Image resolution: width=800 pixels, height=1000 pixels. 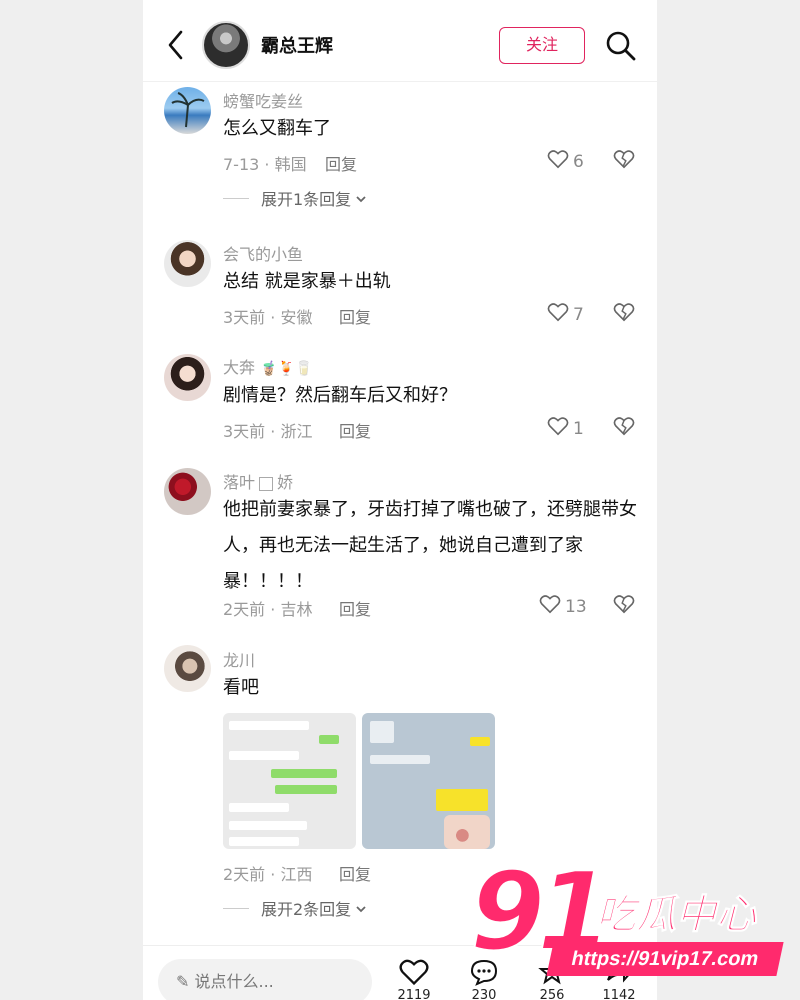 What do you see at coordinates (263, 100) in the screenshot?
I see `commenter-name: 螃蟹吃姜丝` at bounding box center [263, 100].